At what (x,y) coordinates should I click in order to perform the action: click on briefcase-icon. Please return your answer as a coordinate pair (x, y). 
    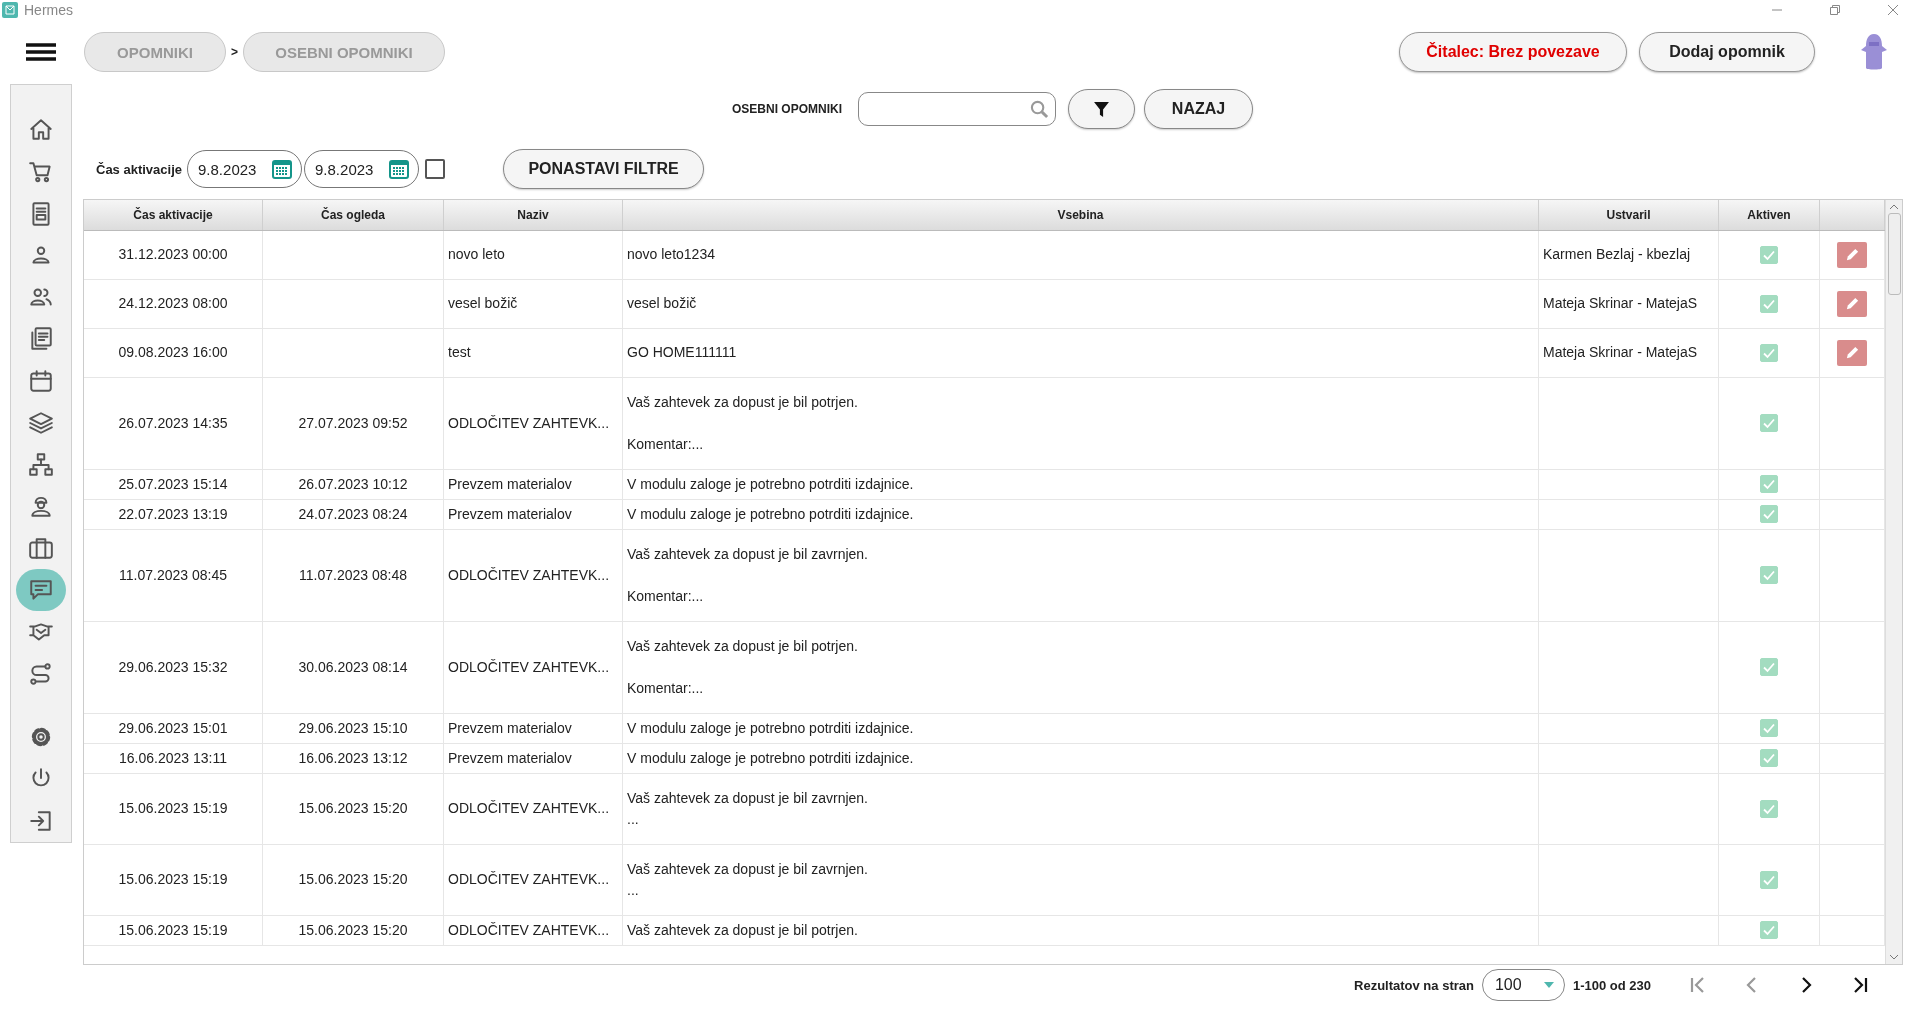
    Looking at the image, I should click on (41, 548).